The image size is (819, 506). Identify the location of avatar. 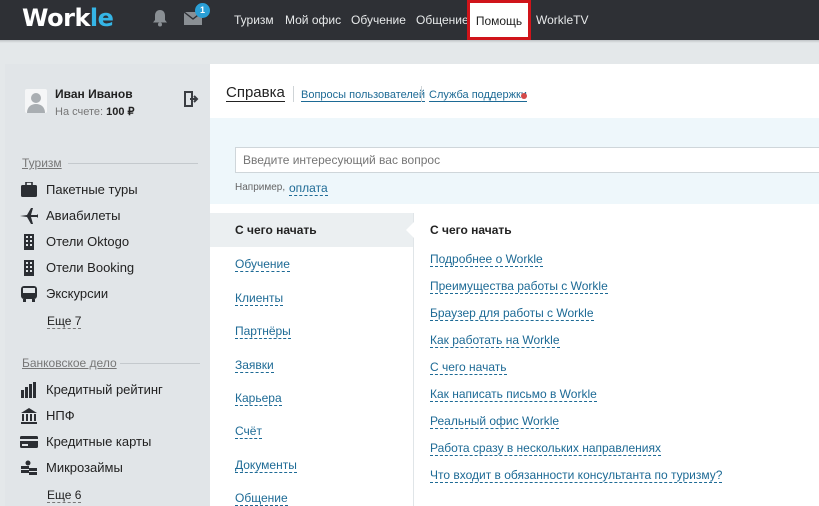
(36, 101).